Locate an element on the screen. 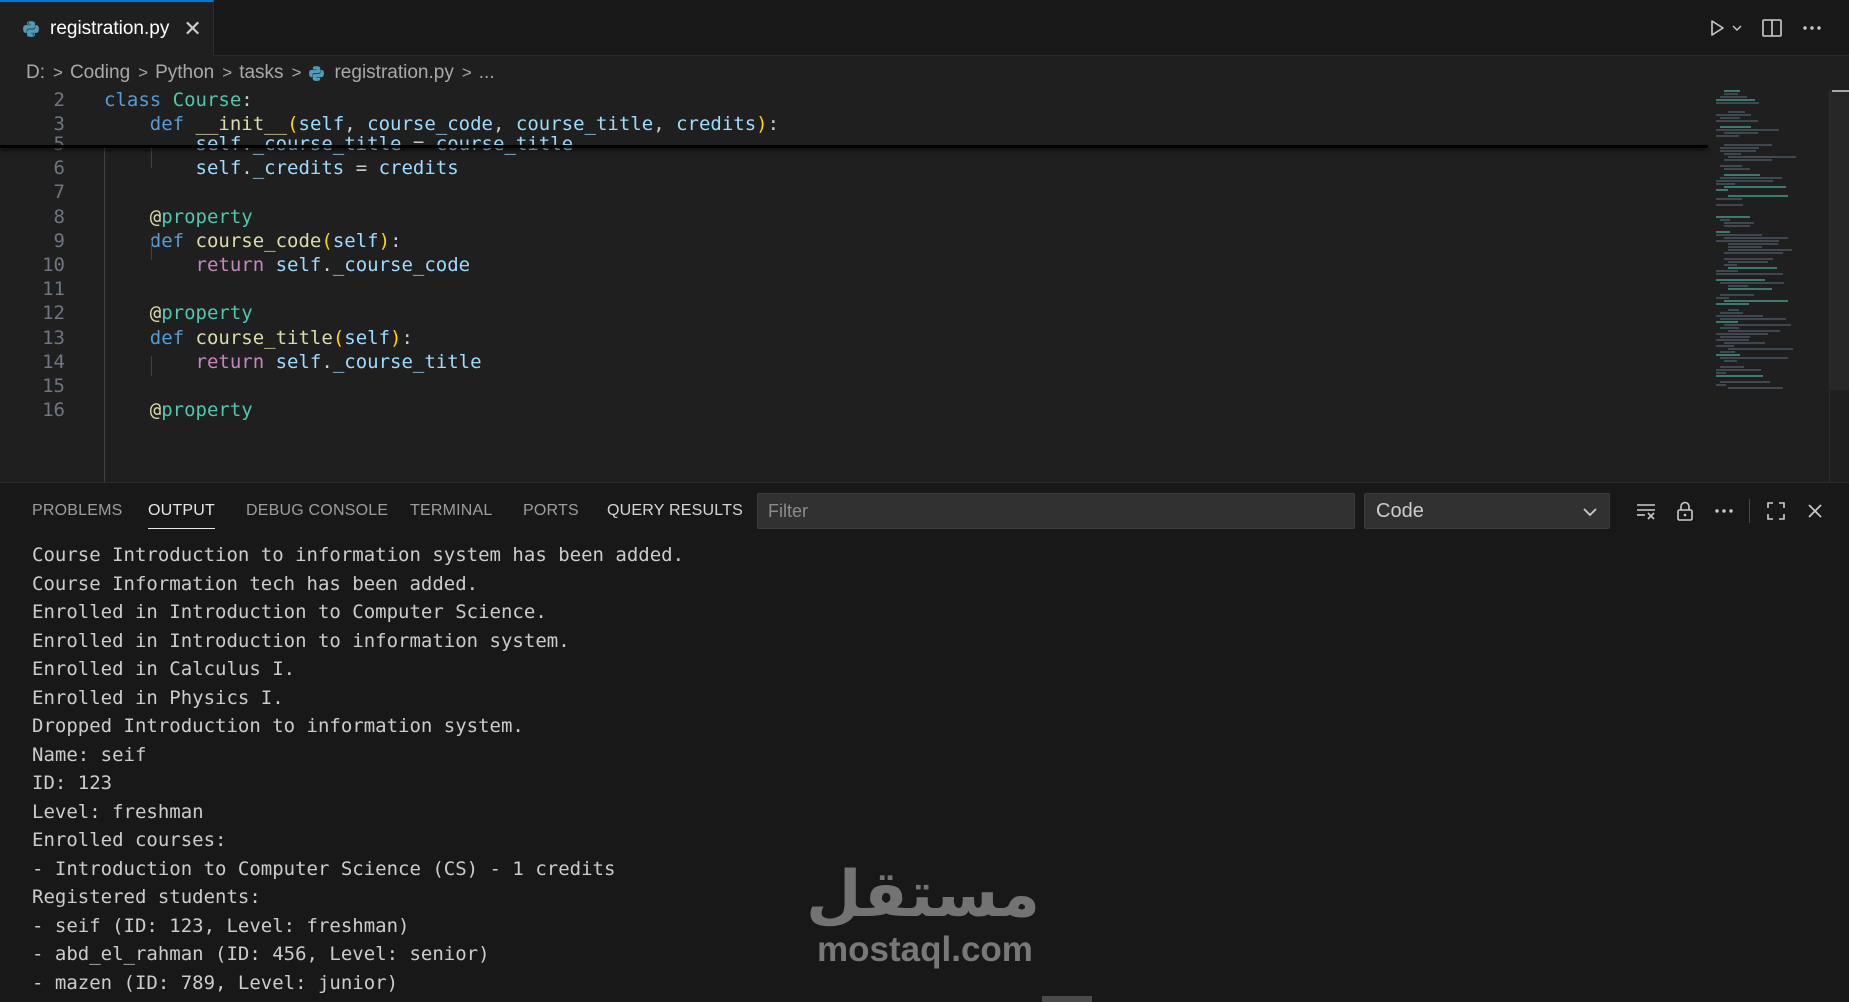  line-code: self._credits = credits is located at coordinates (262, 168).